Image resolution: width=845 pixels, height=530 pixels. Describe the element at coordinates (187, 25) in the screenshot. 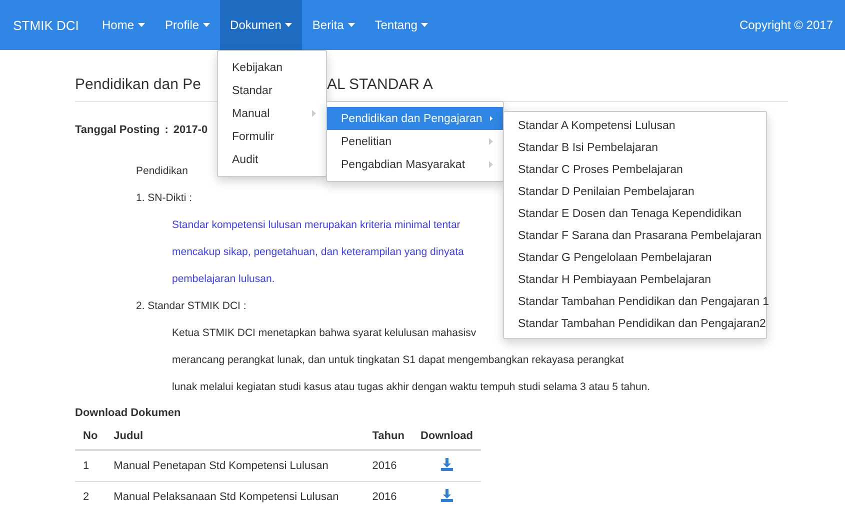

I see `nav-menu: Profile` at that location.